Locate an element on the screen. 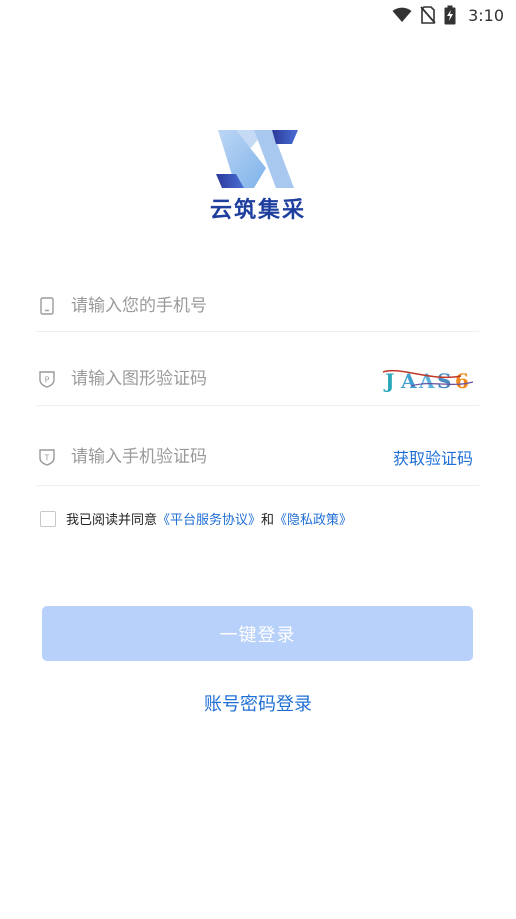 Image resolution: width=516 pixels, height=919 pixels. agreement-row: 我已阅读并同意 《平台服务协议》 和 《隐私政策》 is located at coordinates (196, 518).